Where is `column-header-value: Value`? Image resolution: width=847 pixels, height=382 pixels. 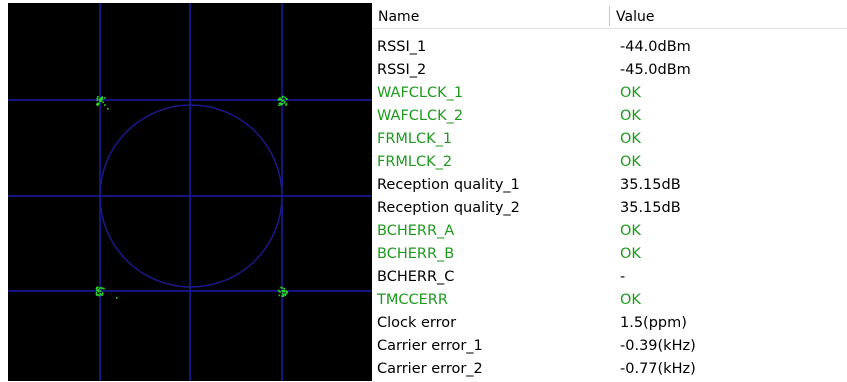
column-header-value: Value is located at coordinates (728, 16).